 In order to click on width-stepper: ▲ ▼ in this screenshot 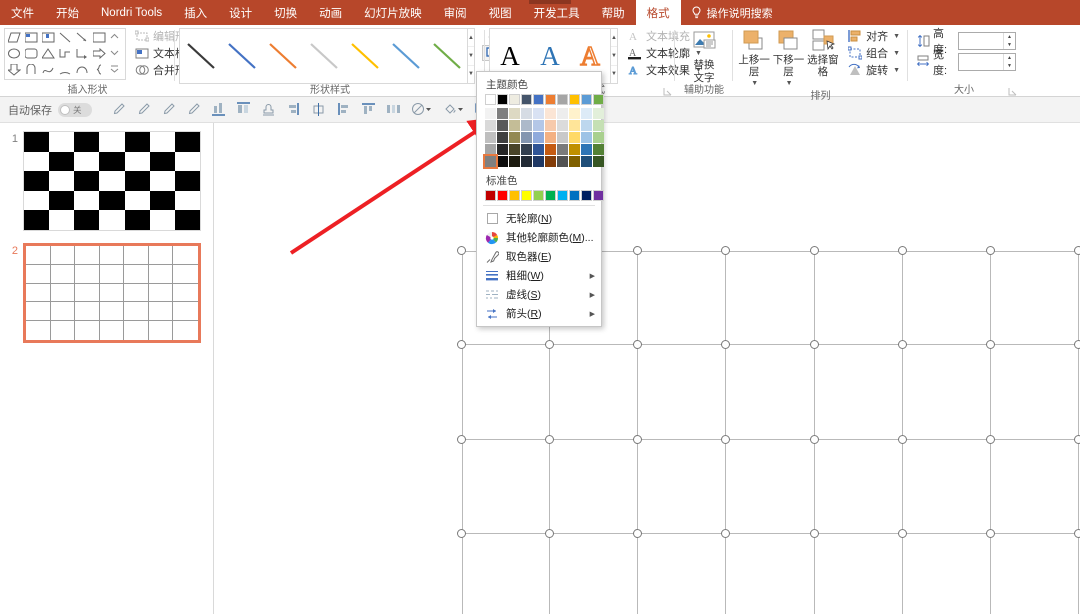, I will do `click(1009, 61)`.